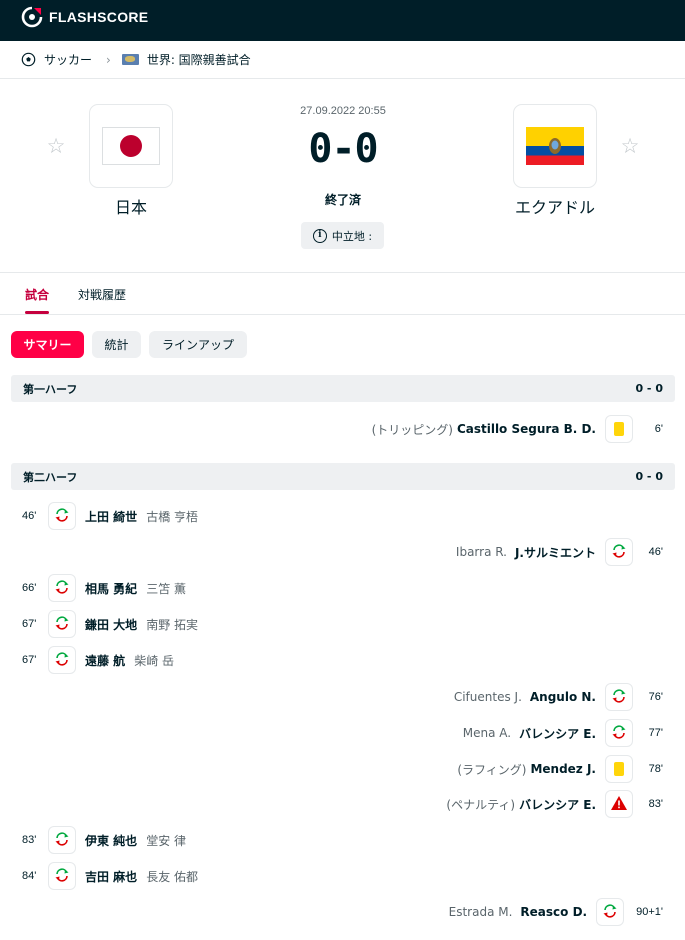 This screenshot has width=685, height=940. What do you see at coordinates (111, 588) in the screenshot?
I see `incident-player: 相馬 勇紀` at bounding box center [111, 588].